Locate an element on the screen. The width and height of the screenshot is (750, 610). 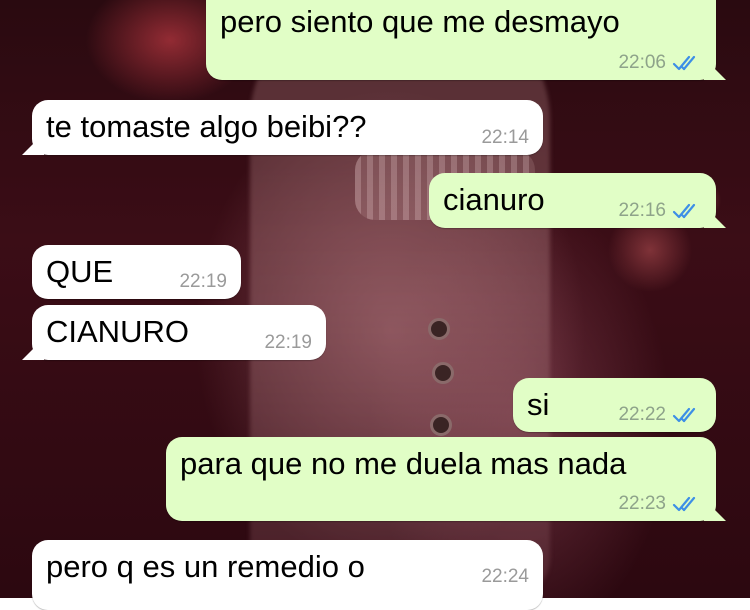
message-meta: 22:06 is located at coordinates (660, 63).